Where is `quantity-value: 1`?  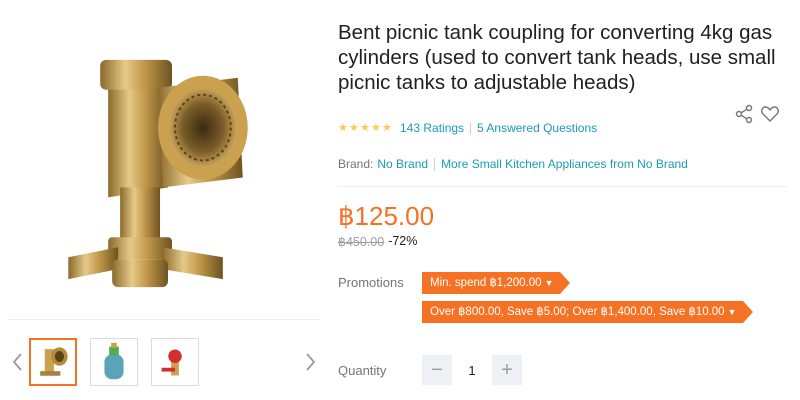
quantity-value: 1 is located at coordinates (472, 370).